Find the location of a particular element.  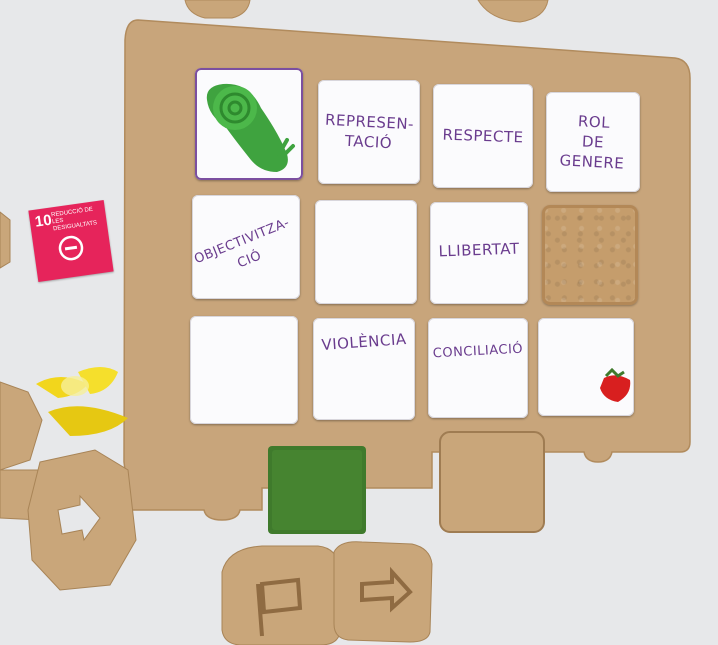

loose-wood-square is located at coordinates (492, 482).